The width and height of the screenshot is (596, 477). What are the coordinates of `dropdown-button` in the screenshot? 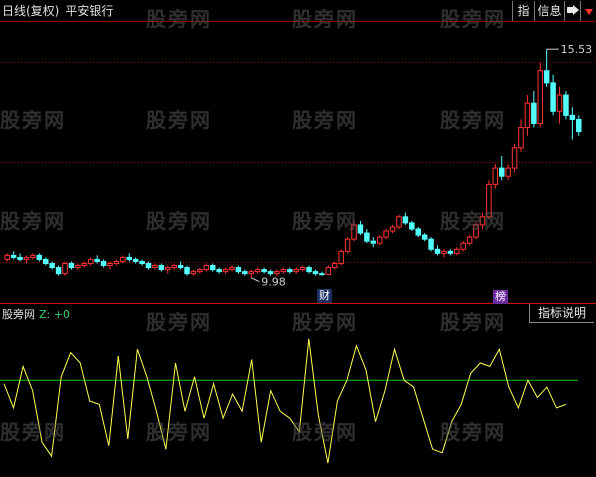 It's located at (588, 11).